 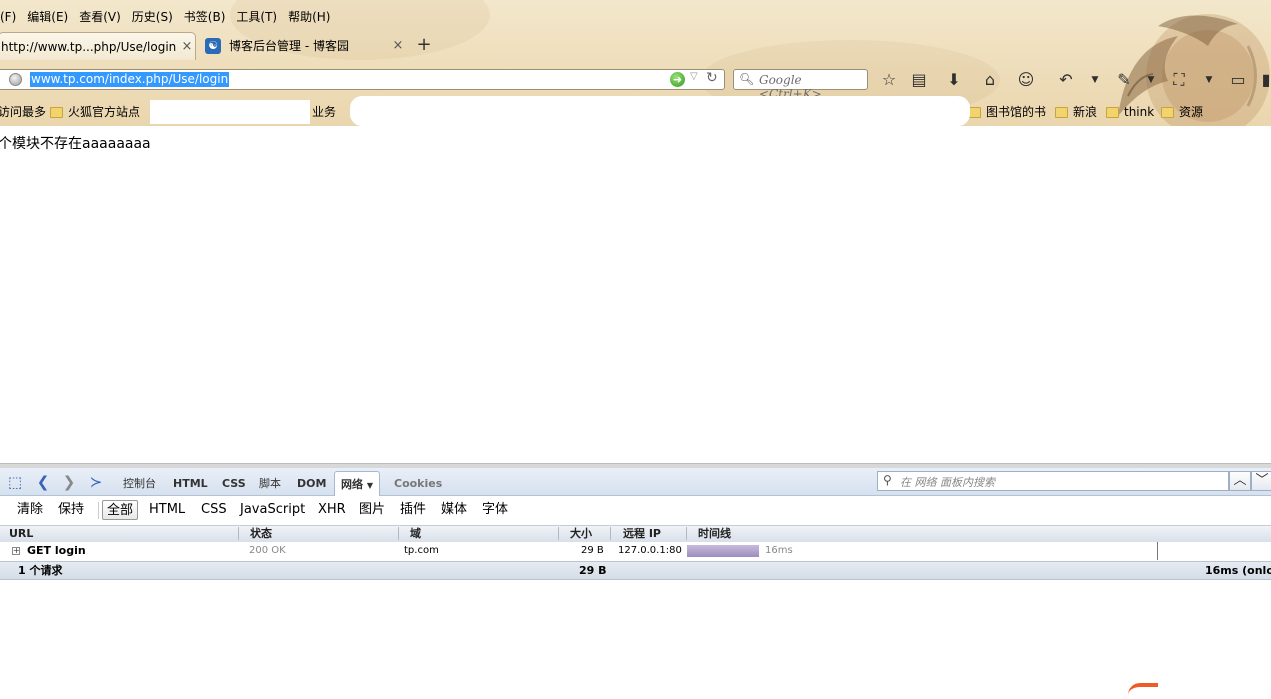 I want to click on tab-cnblogs: ☯ 博客后台管理 - 博客园 ×, so click(x=301, y=45).